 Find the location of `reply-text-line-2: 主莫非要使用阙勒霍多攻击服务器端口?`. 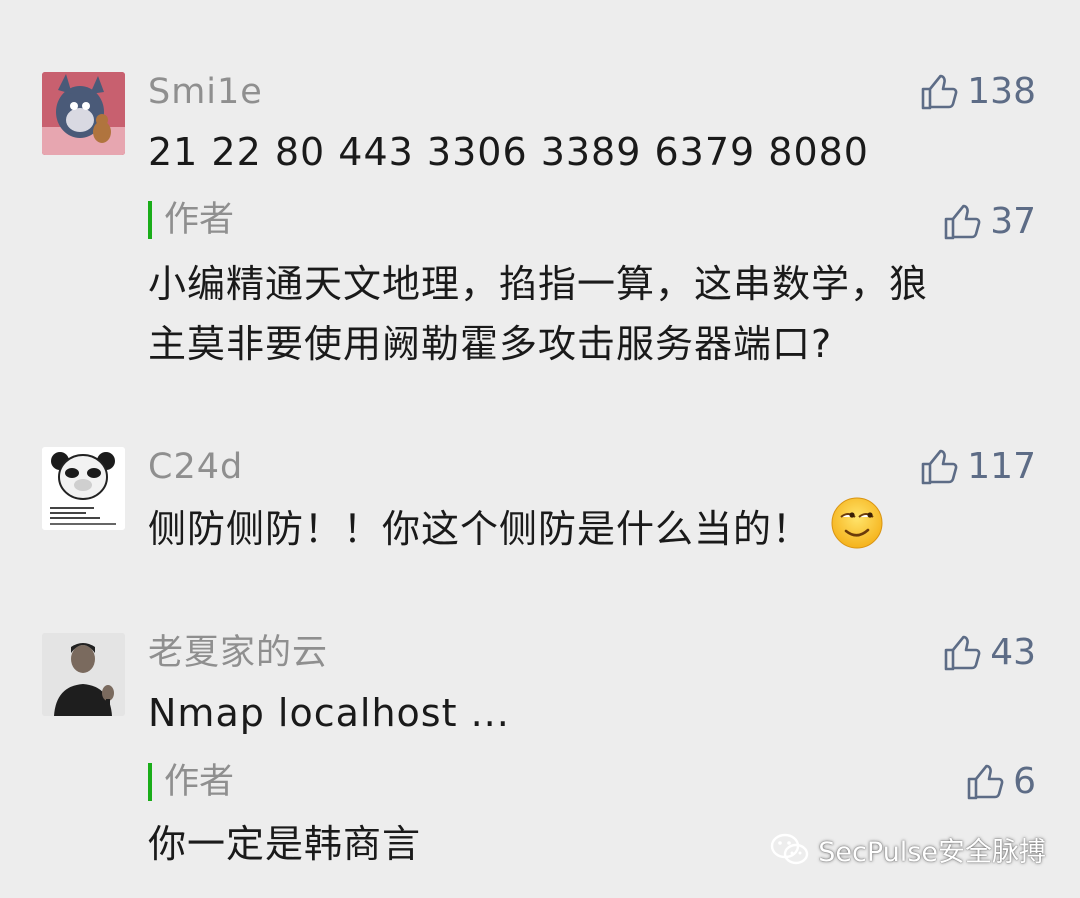

reply-text-line-2: 主莫非要使用阙勒霍多攻击服务器端口? is located at coordinates (490, 344).